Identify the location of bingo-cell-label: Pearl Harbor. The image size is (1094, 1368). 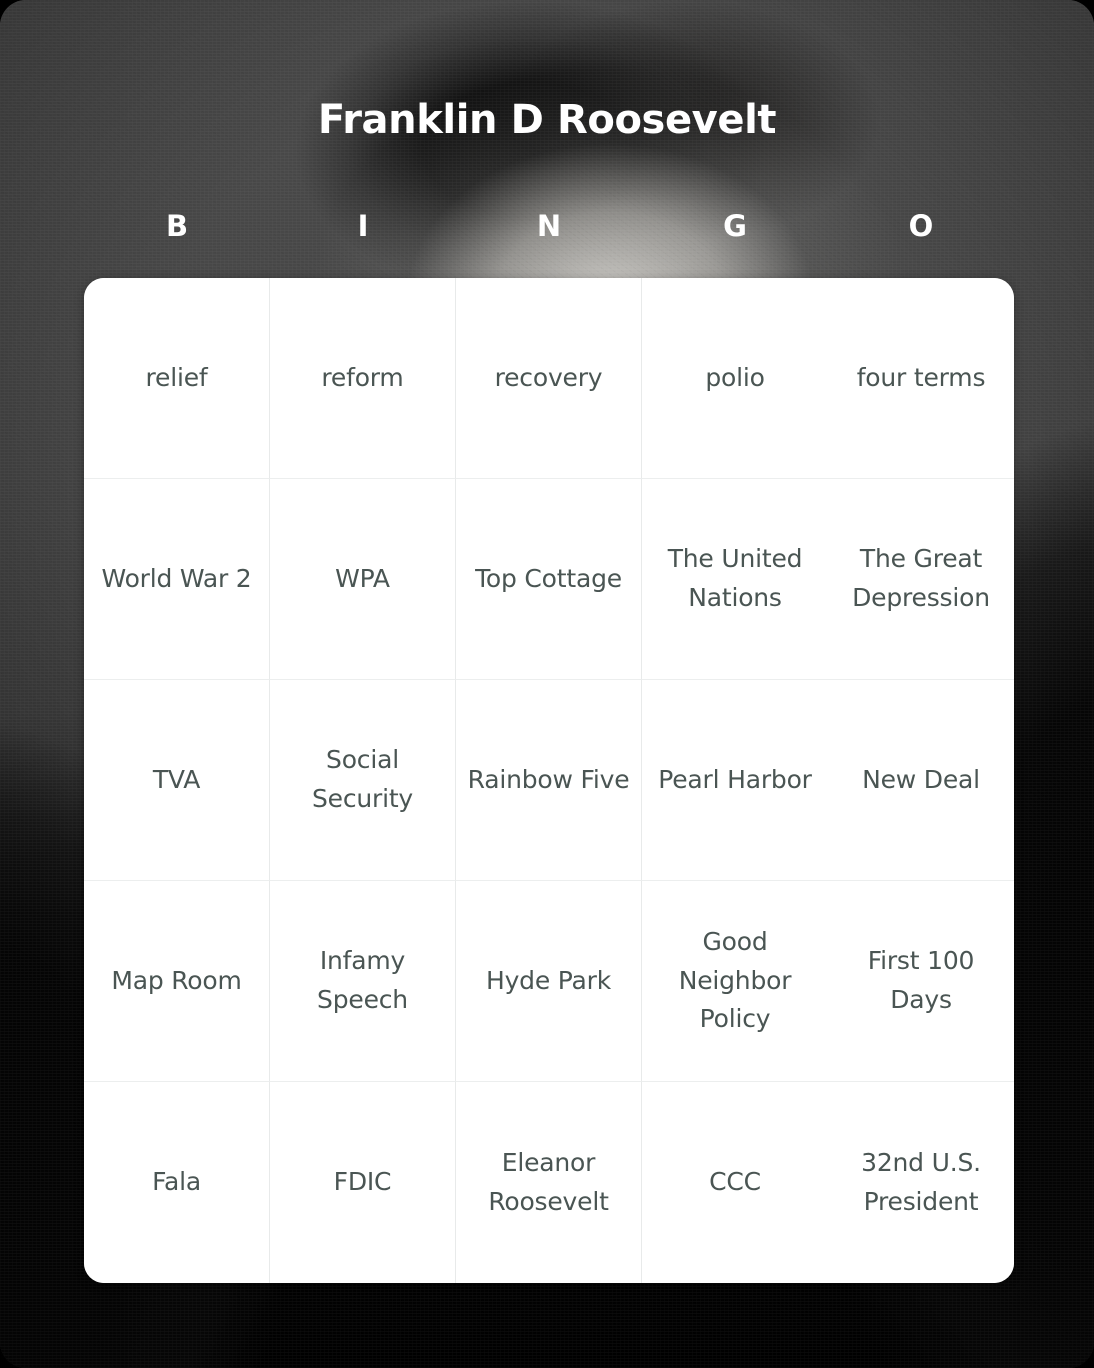
(735, 779).